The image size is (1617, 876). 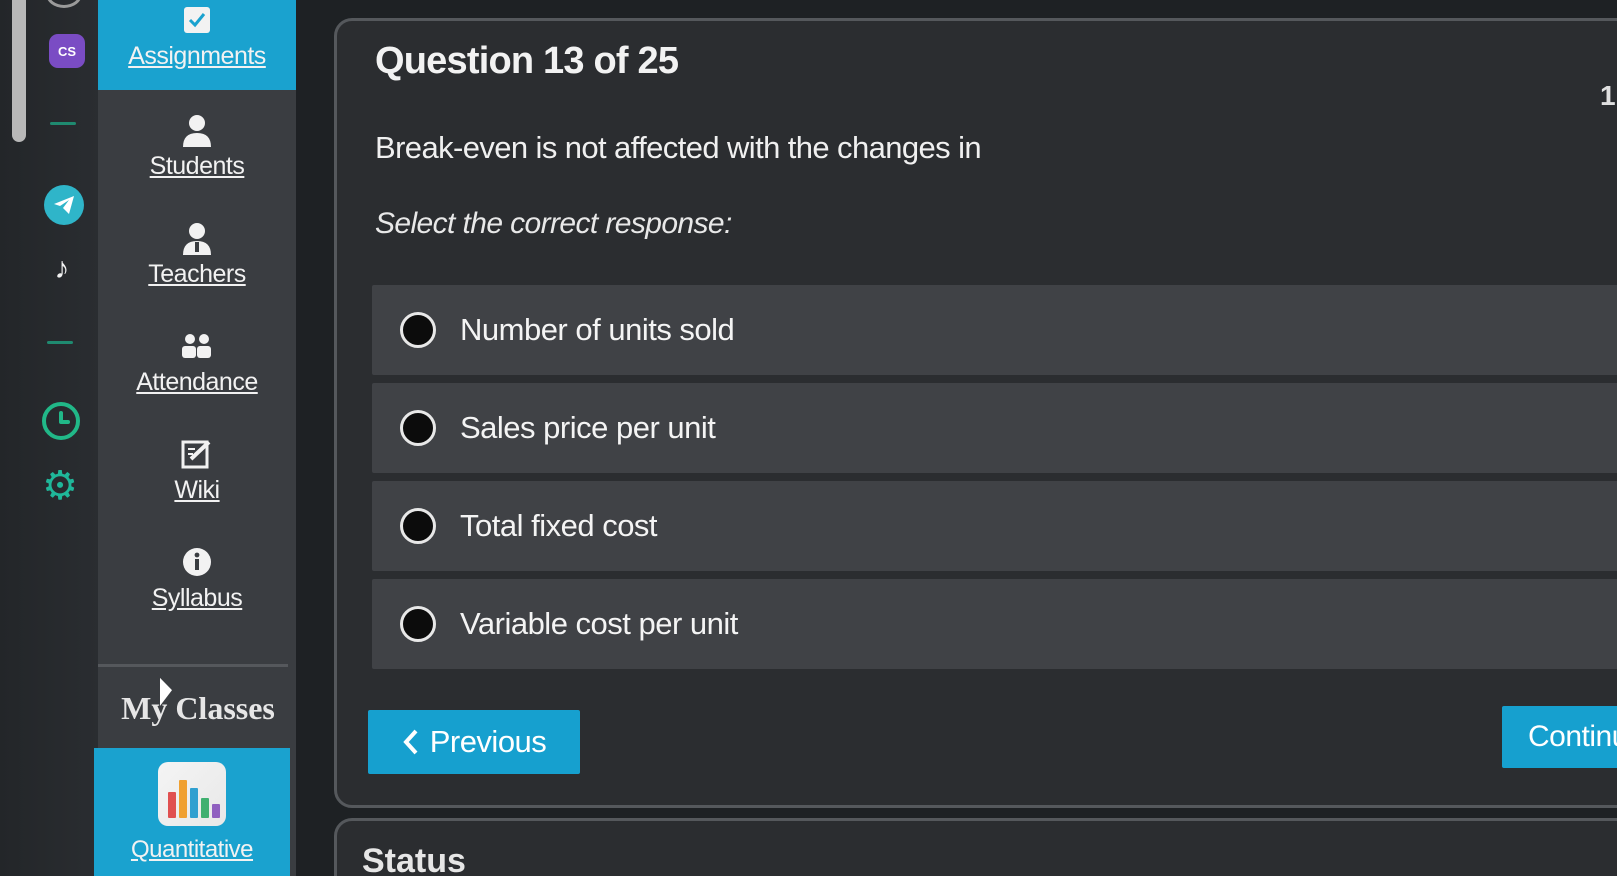 I want to click on teacher-icon, so click(x=197, y=238).